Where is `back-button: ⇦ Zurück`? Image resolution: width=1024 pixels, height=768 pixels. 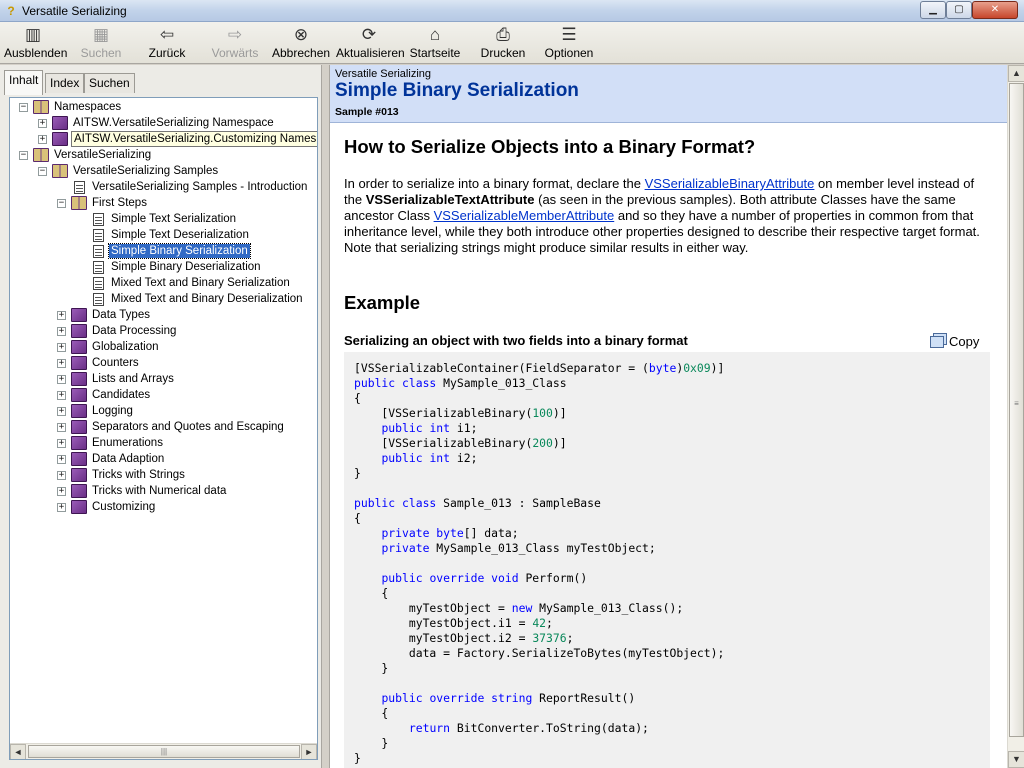 back-button: ⇦ Zurück is located at coordinates (167, 43).